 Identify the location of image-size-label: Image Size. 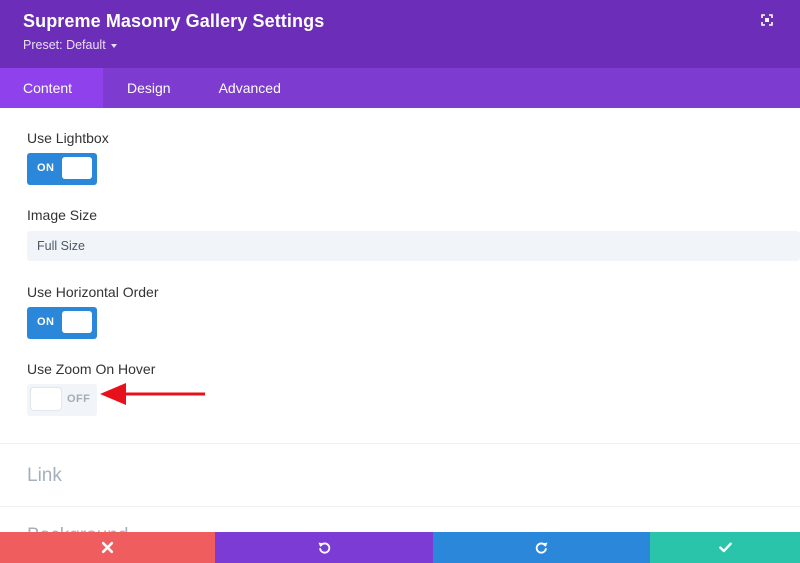
(62, 215).